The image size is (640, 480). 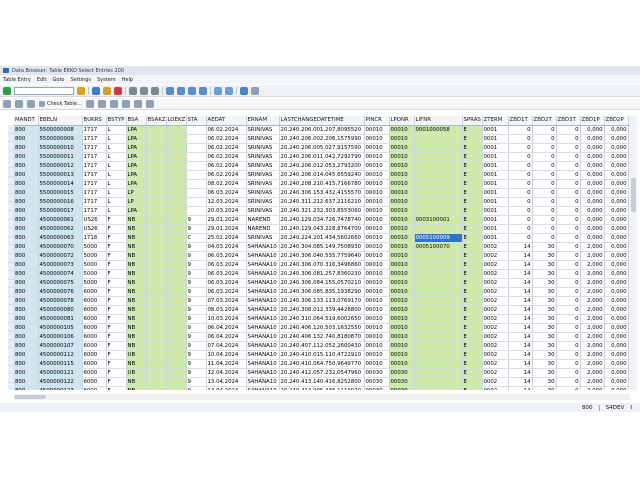 I want to click on cell-aedat: 14.04.2024, so click(x=226, y=388).